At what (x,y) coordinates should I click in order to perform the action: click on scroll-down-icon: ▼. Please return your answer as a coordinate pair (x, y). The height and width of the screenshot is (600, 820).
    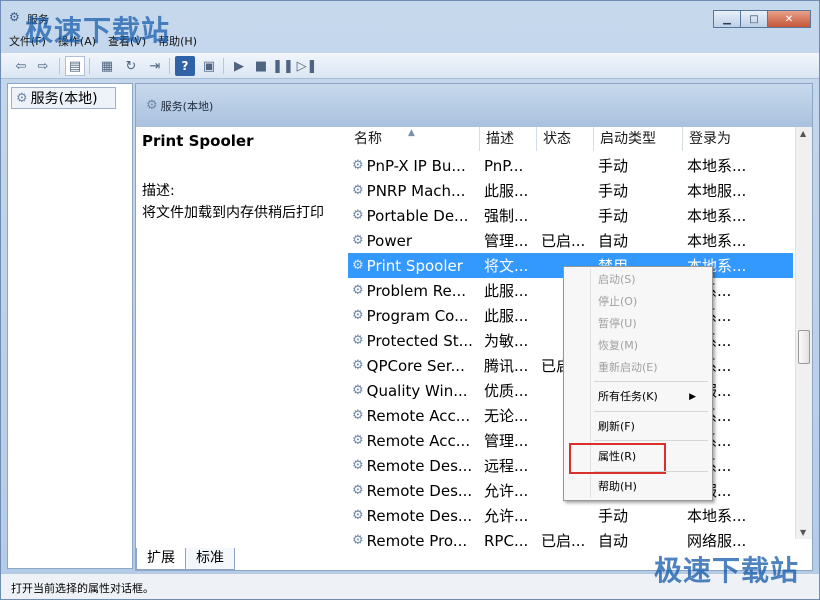
    Looking at the image, I should click on (803, 532).